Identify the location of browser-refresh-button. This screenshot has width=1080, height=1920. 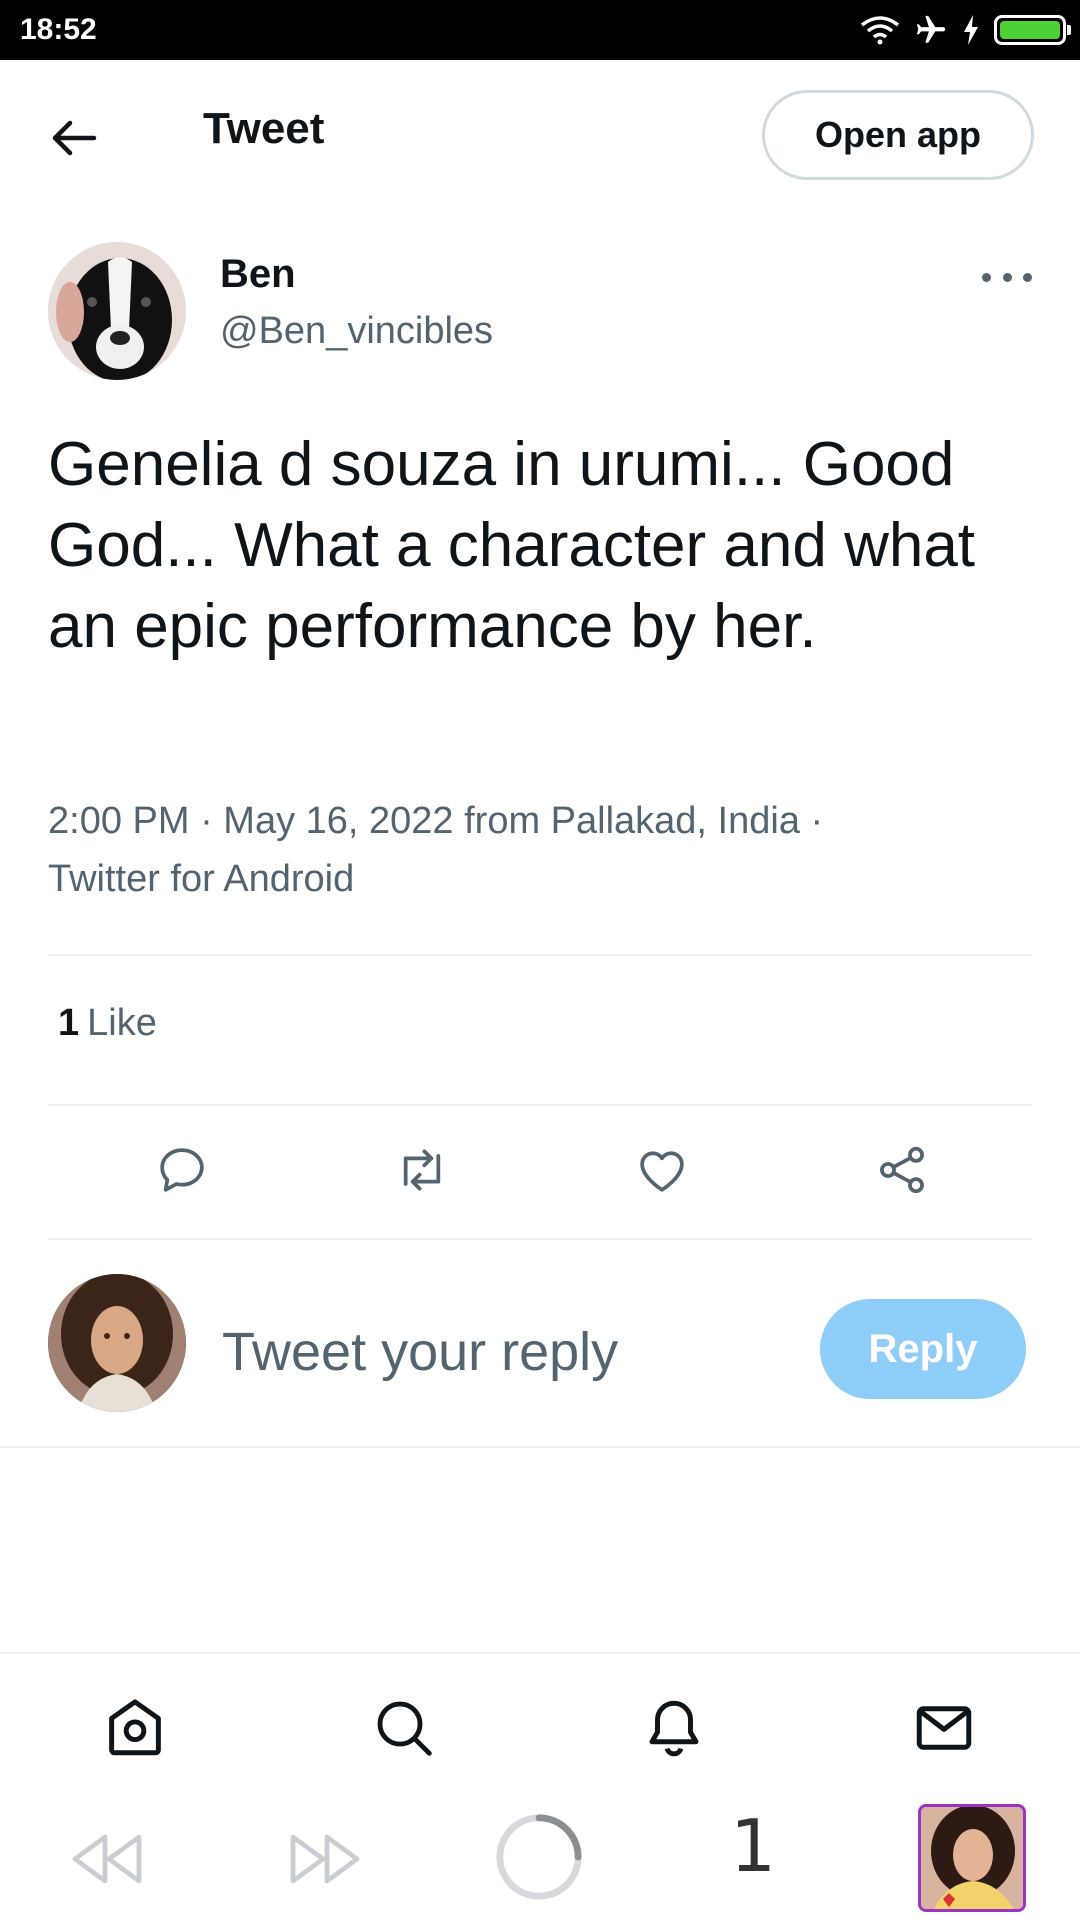
(539, 1857).